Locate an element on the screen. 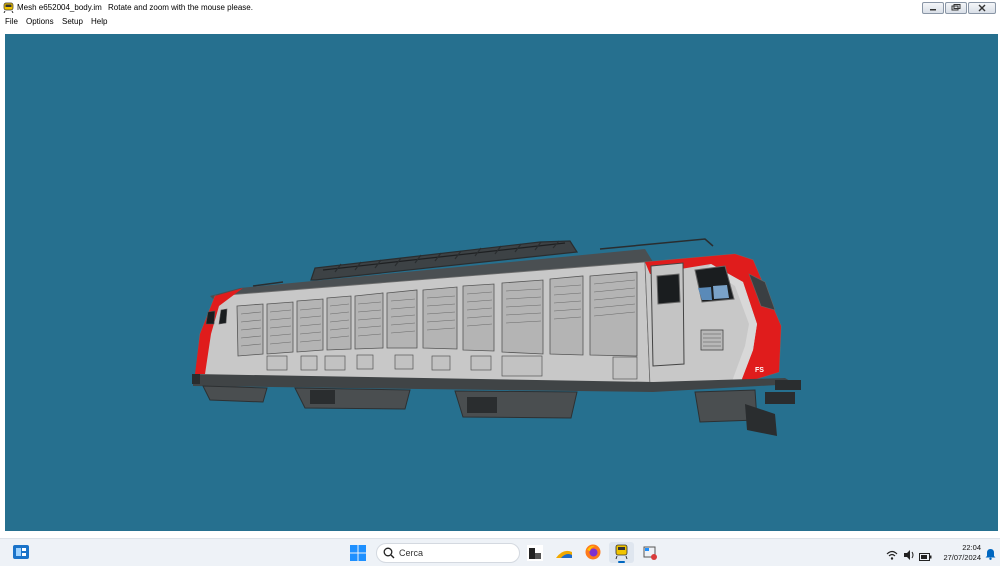  widgets-icon is located at coordinates (21, 554).